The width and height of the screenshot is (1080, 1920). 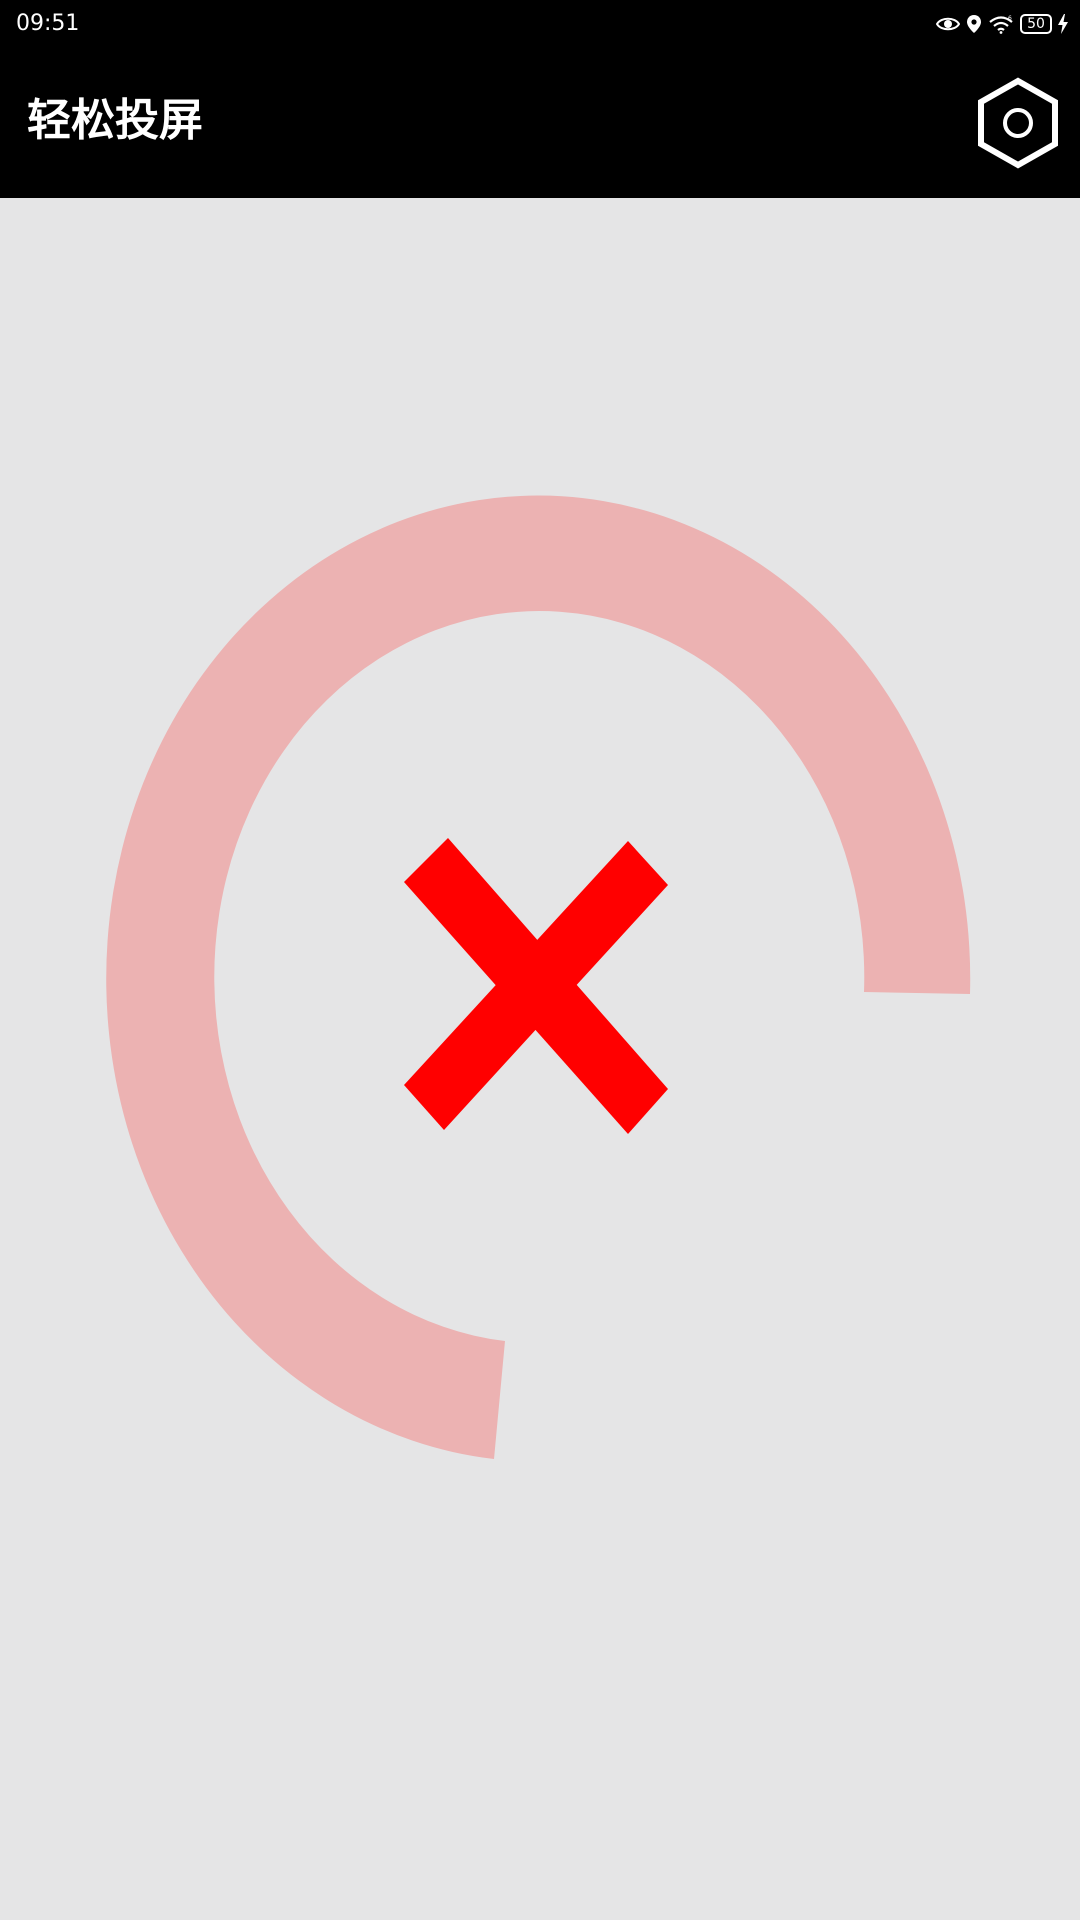 I want to click on status-icons: 6 50, so click(x=1002, y=24).